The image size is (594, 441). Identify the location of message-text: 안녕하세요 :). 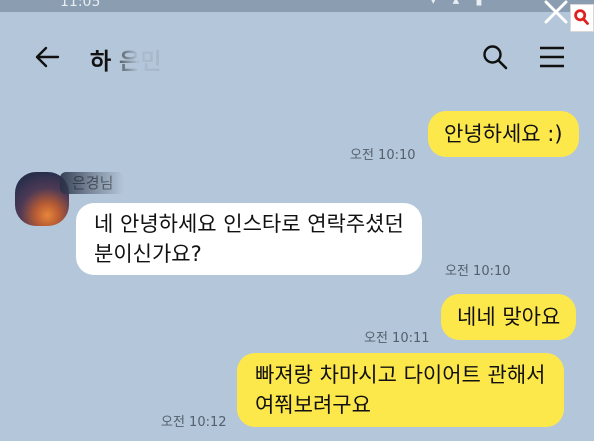
(503, 134).